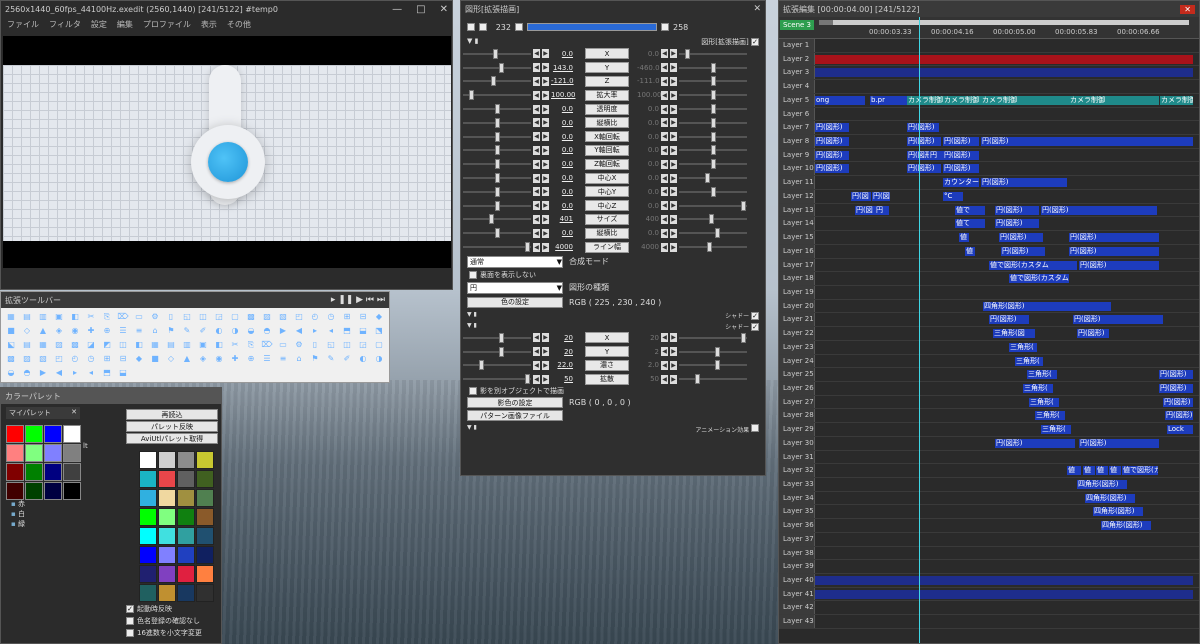 Image resolution: width=1200 pixels, height=644 pixels. What do you see at coordinates (797, 429) in the screenshot?
I see `layer-name: Layer 29` at bounding box center [797, 429].